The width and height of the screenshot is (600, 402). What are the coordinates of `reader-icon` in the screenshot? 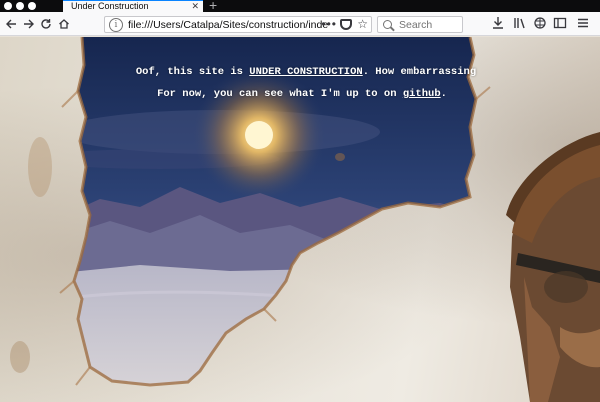 It's located at (540, 24).